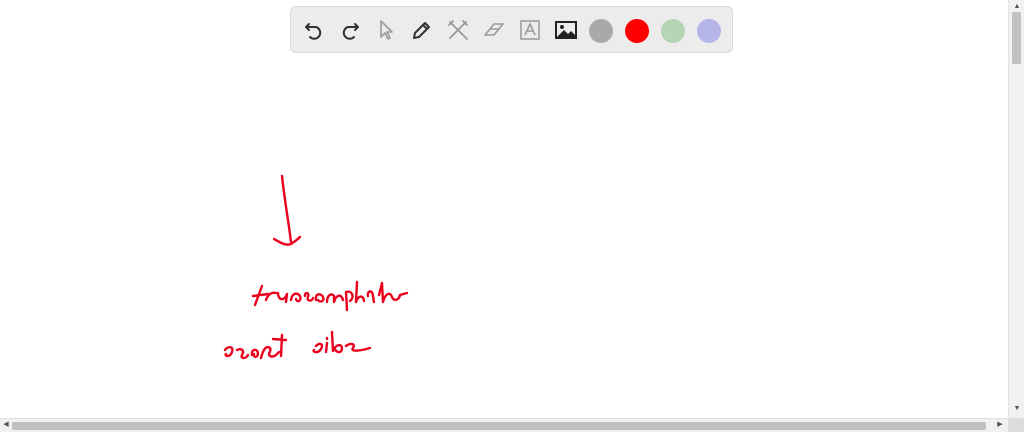 Image resolution: width=1024 pixels, height=432 pixels. Describe the element at coordinates (316, 267) in the screenshot. I see `handwriting-ink` at that location.